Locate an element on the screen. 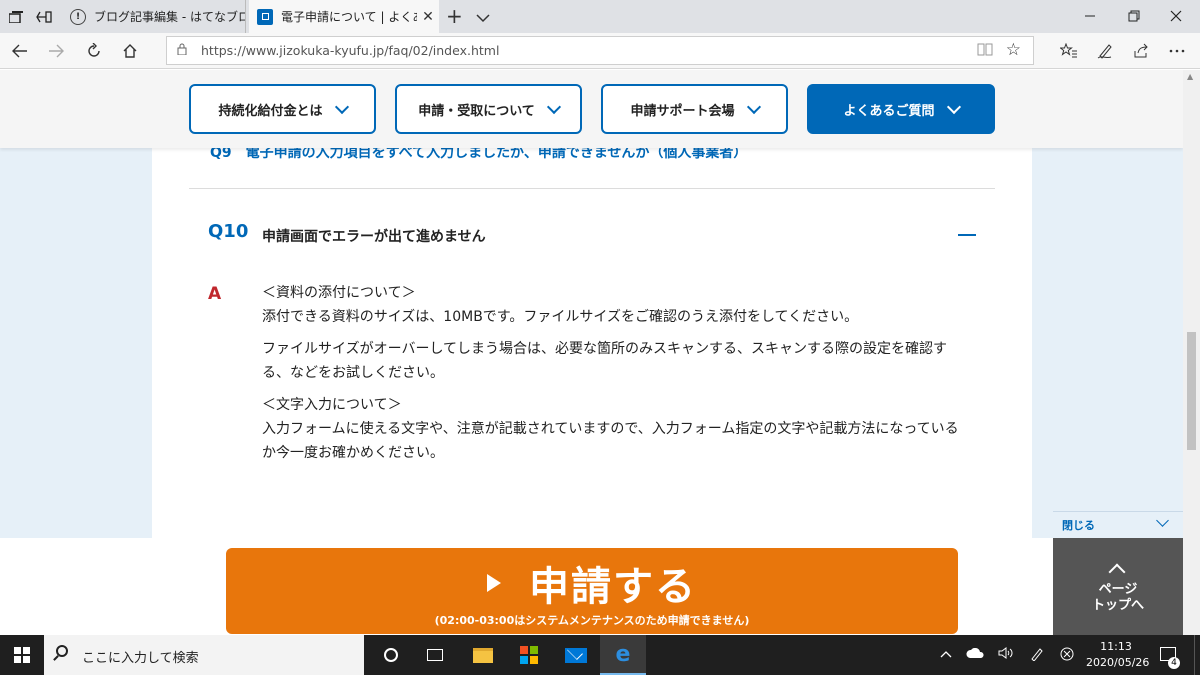  page-top-button: ページ トップへ is located at coordinates (1118, 586).